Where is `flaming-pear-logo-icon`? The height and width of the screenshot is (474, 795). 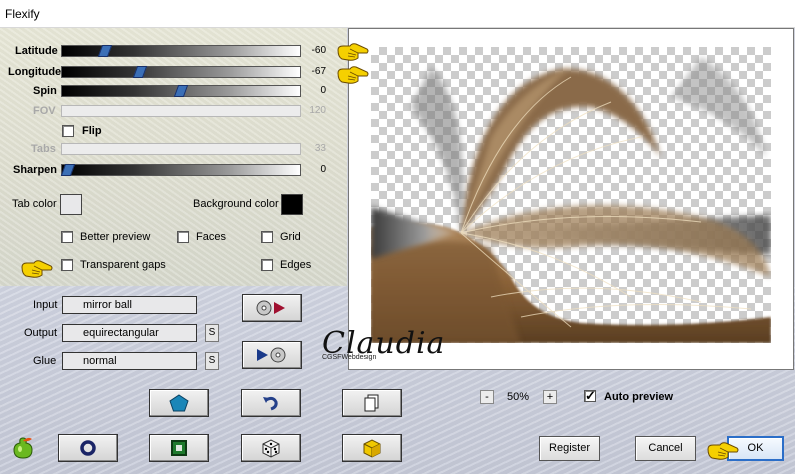 flaming-pear-logo-icon is located at coordinates (23, 448).